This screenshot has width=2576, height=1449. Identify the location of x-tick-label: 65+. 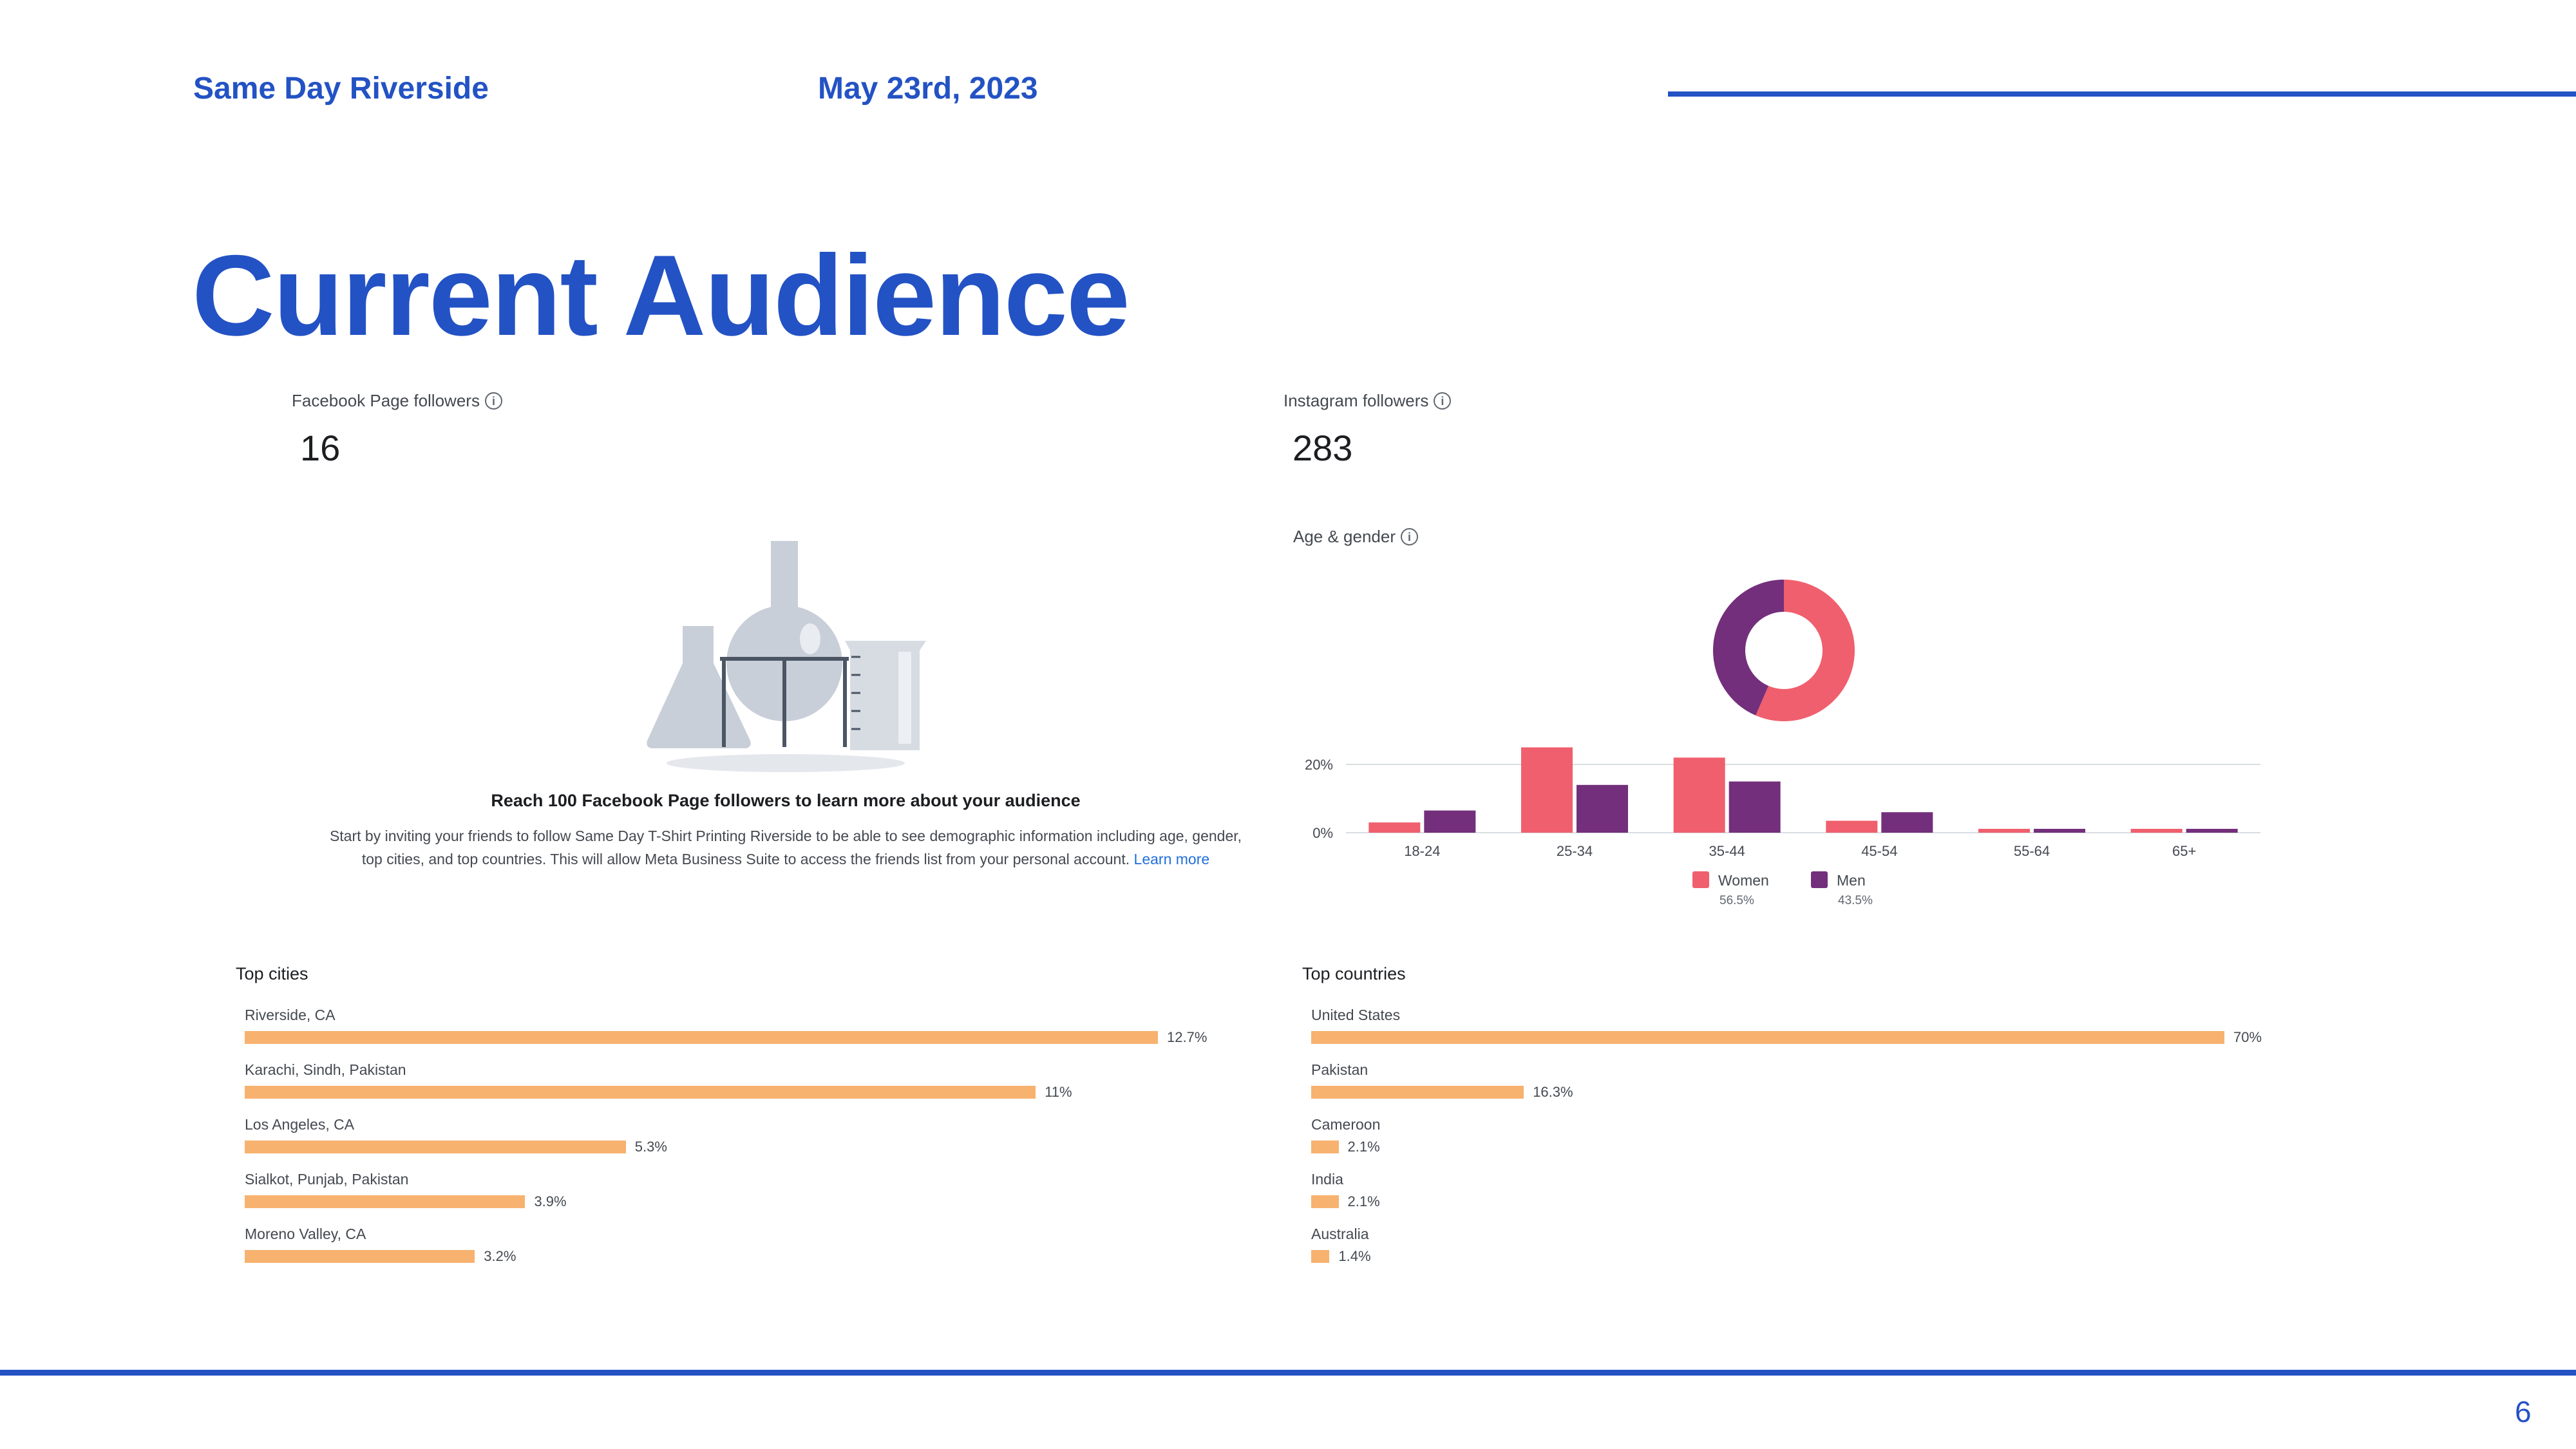
(2184, 851).